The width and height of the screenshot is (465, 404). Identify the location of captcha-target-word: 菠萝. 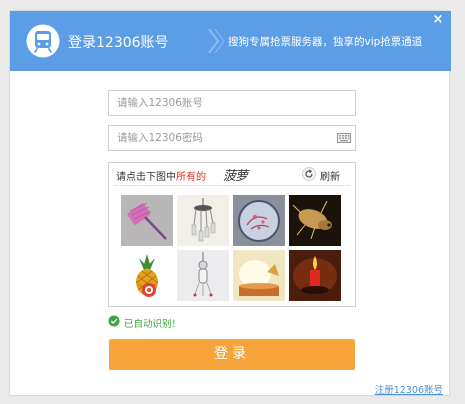
(235, 176).